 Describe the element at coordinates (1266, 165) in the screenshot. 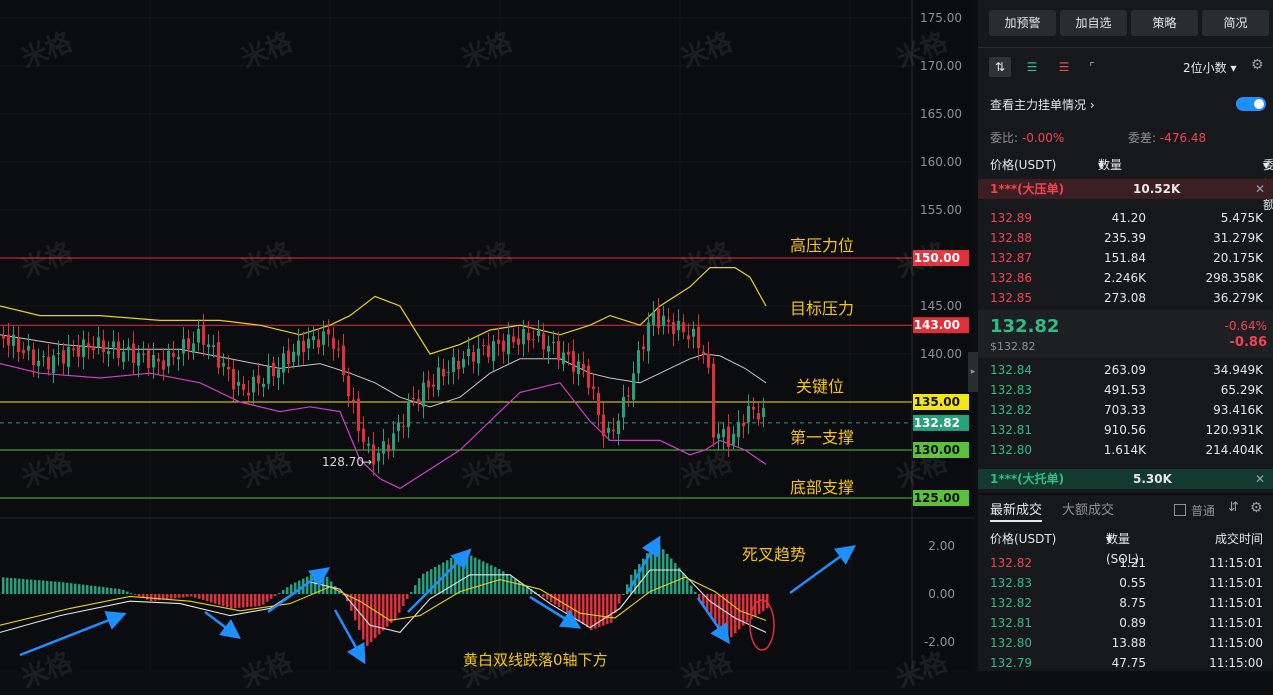

I see `sort-down-icon: ▾` at that location.